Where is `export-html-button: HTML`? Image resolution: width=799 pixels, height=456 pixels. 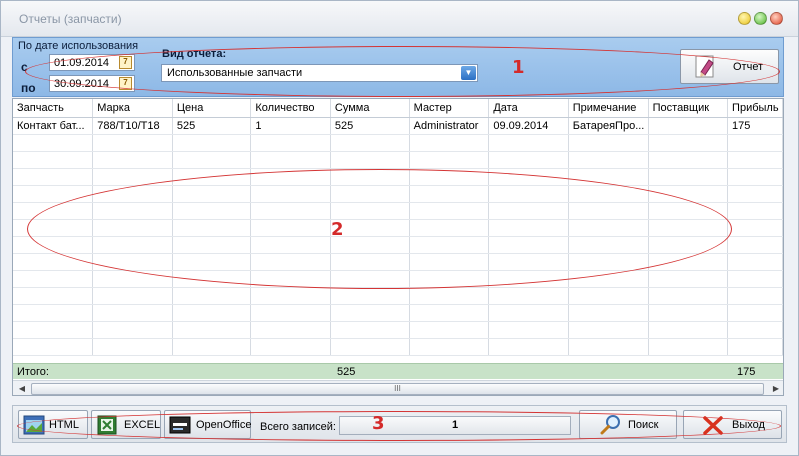 export-html-button: HTML is located at coordinates (53, 424).